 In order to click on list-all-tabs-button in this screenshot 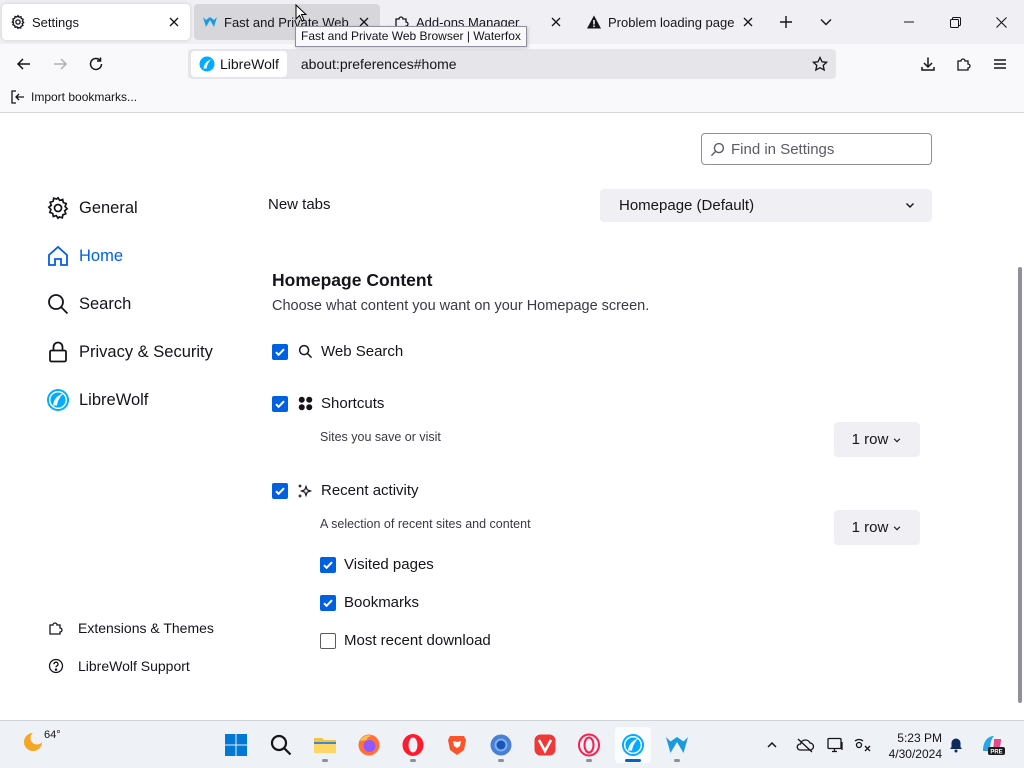, I will do `click(826, 22)`.